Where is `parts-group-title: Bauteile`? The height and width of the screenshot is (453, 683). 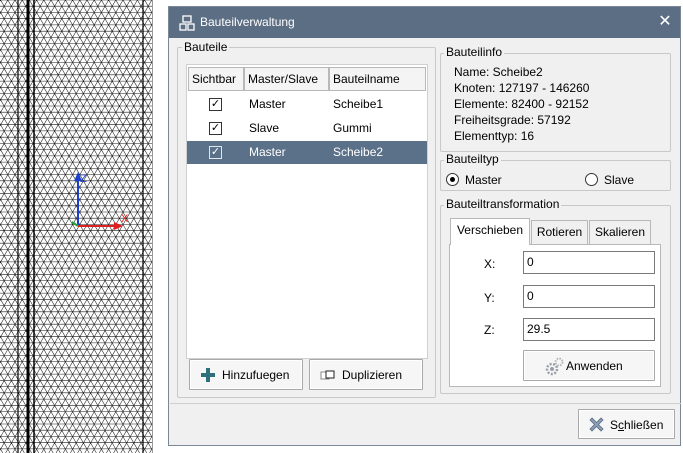
parts-group-title: Bauteile is located at coordinates (206, 47).